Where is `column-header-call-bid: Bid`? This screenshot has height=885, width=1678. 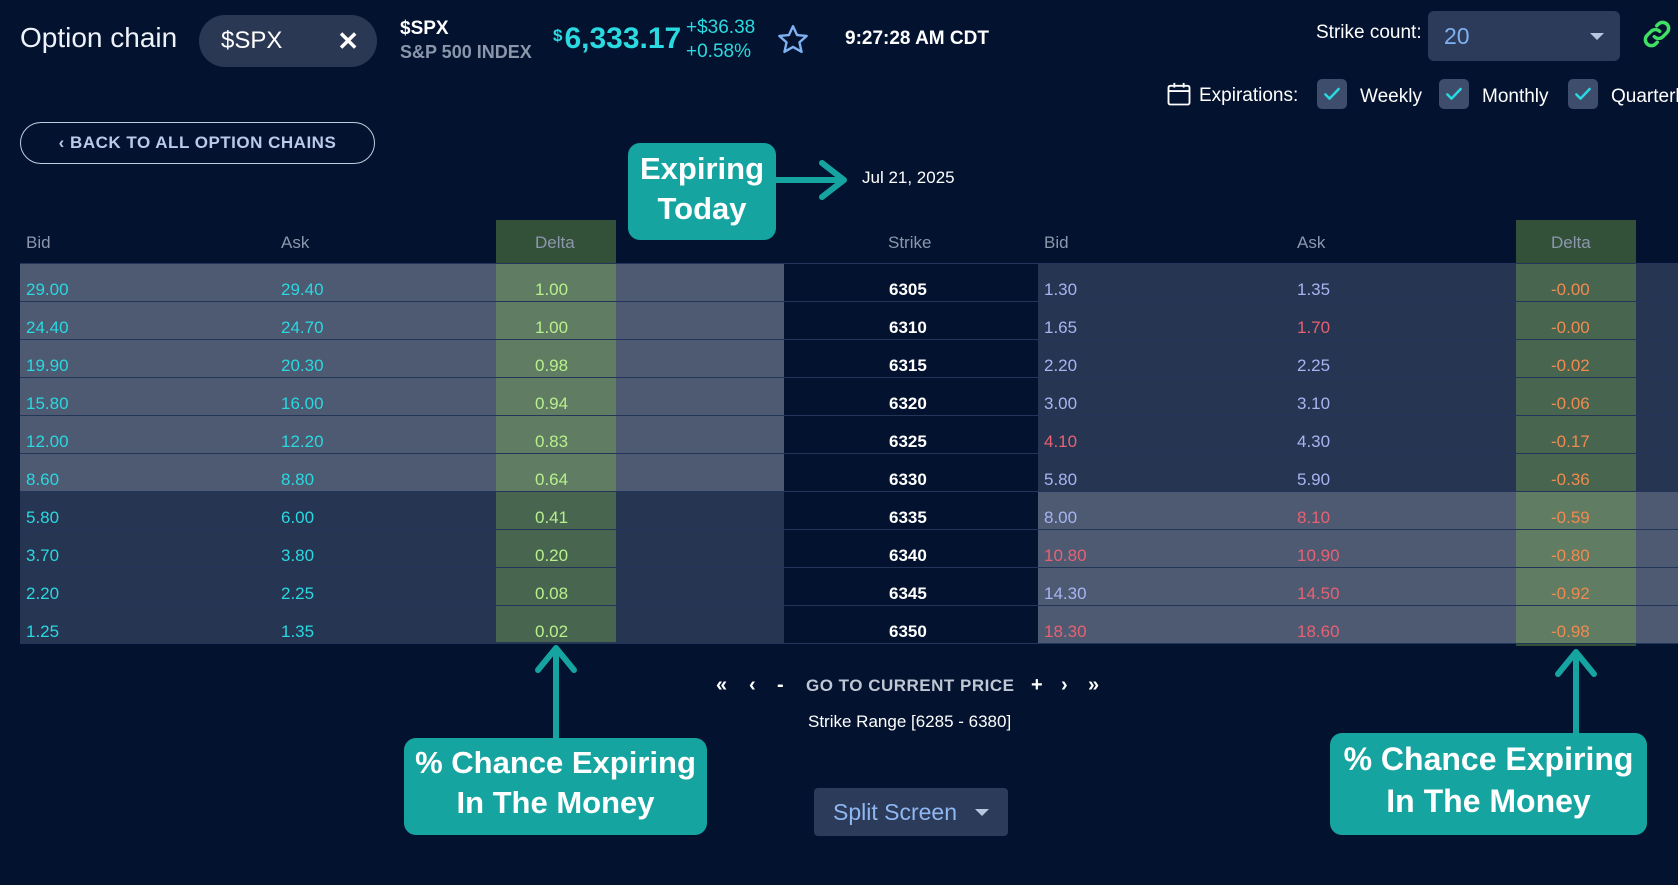
column-header-call-bid: Bid is located at coordinates (38, 243).